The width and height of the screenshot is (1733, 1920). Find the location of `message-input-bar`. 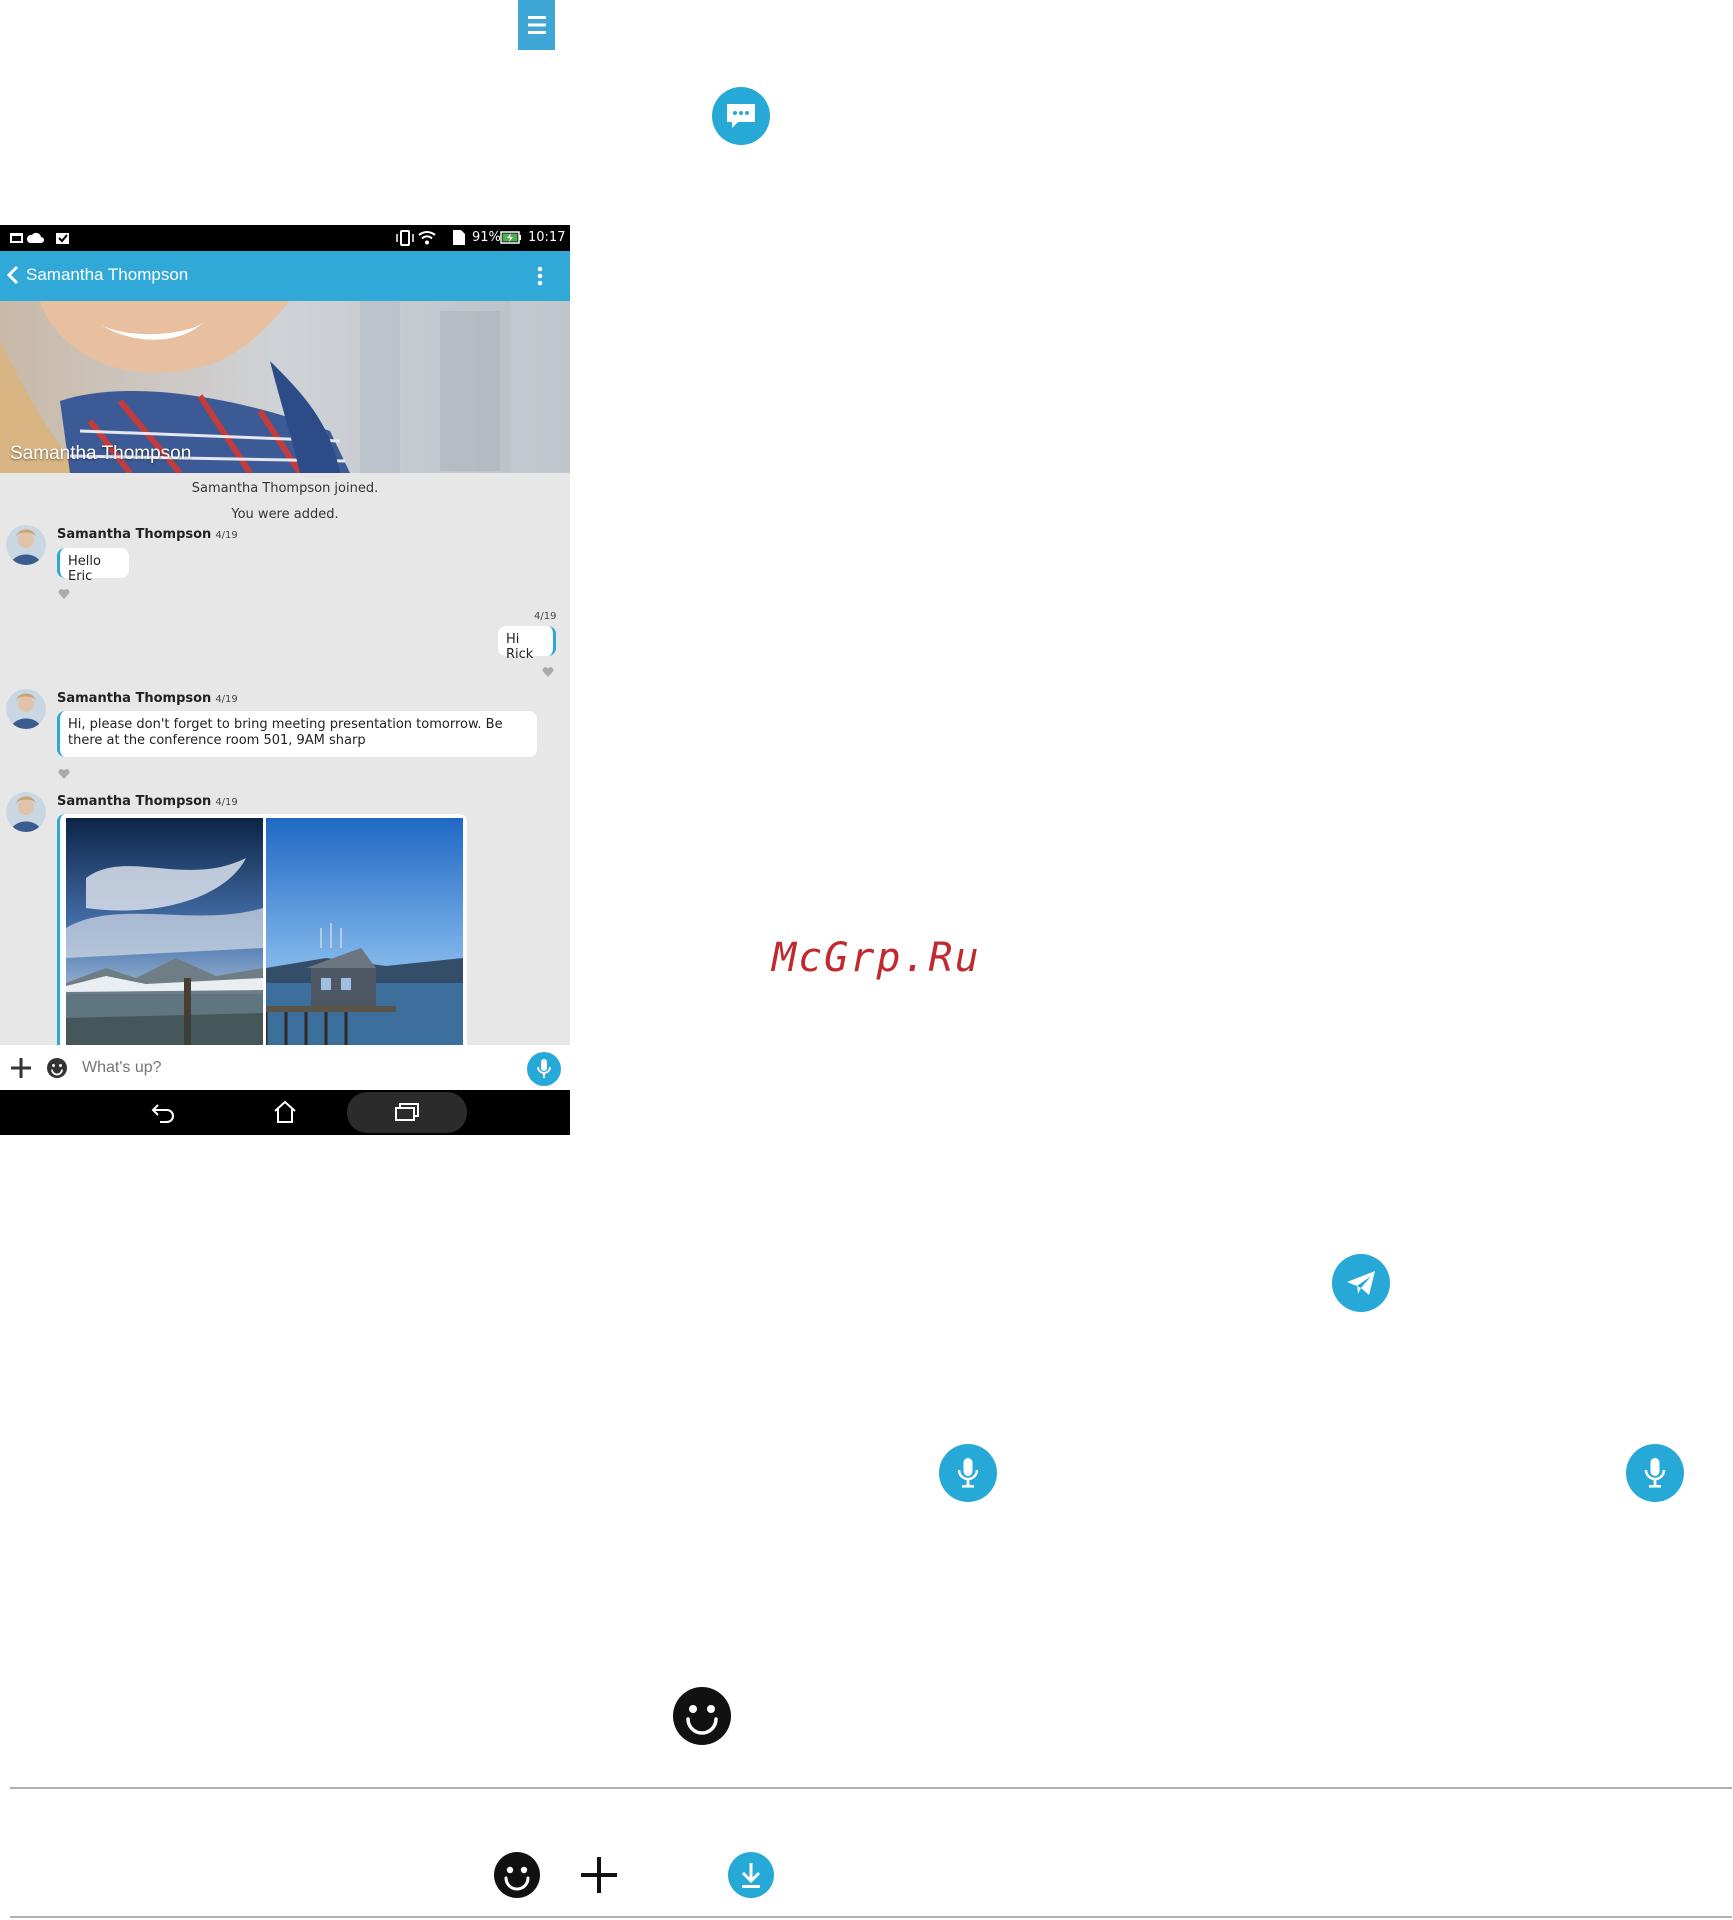

message-input-bar is located at coordinates (285, 1067).